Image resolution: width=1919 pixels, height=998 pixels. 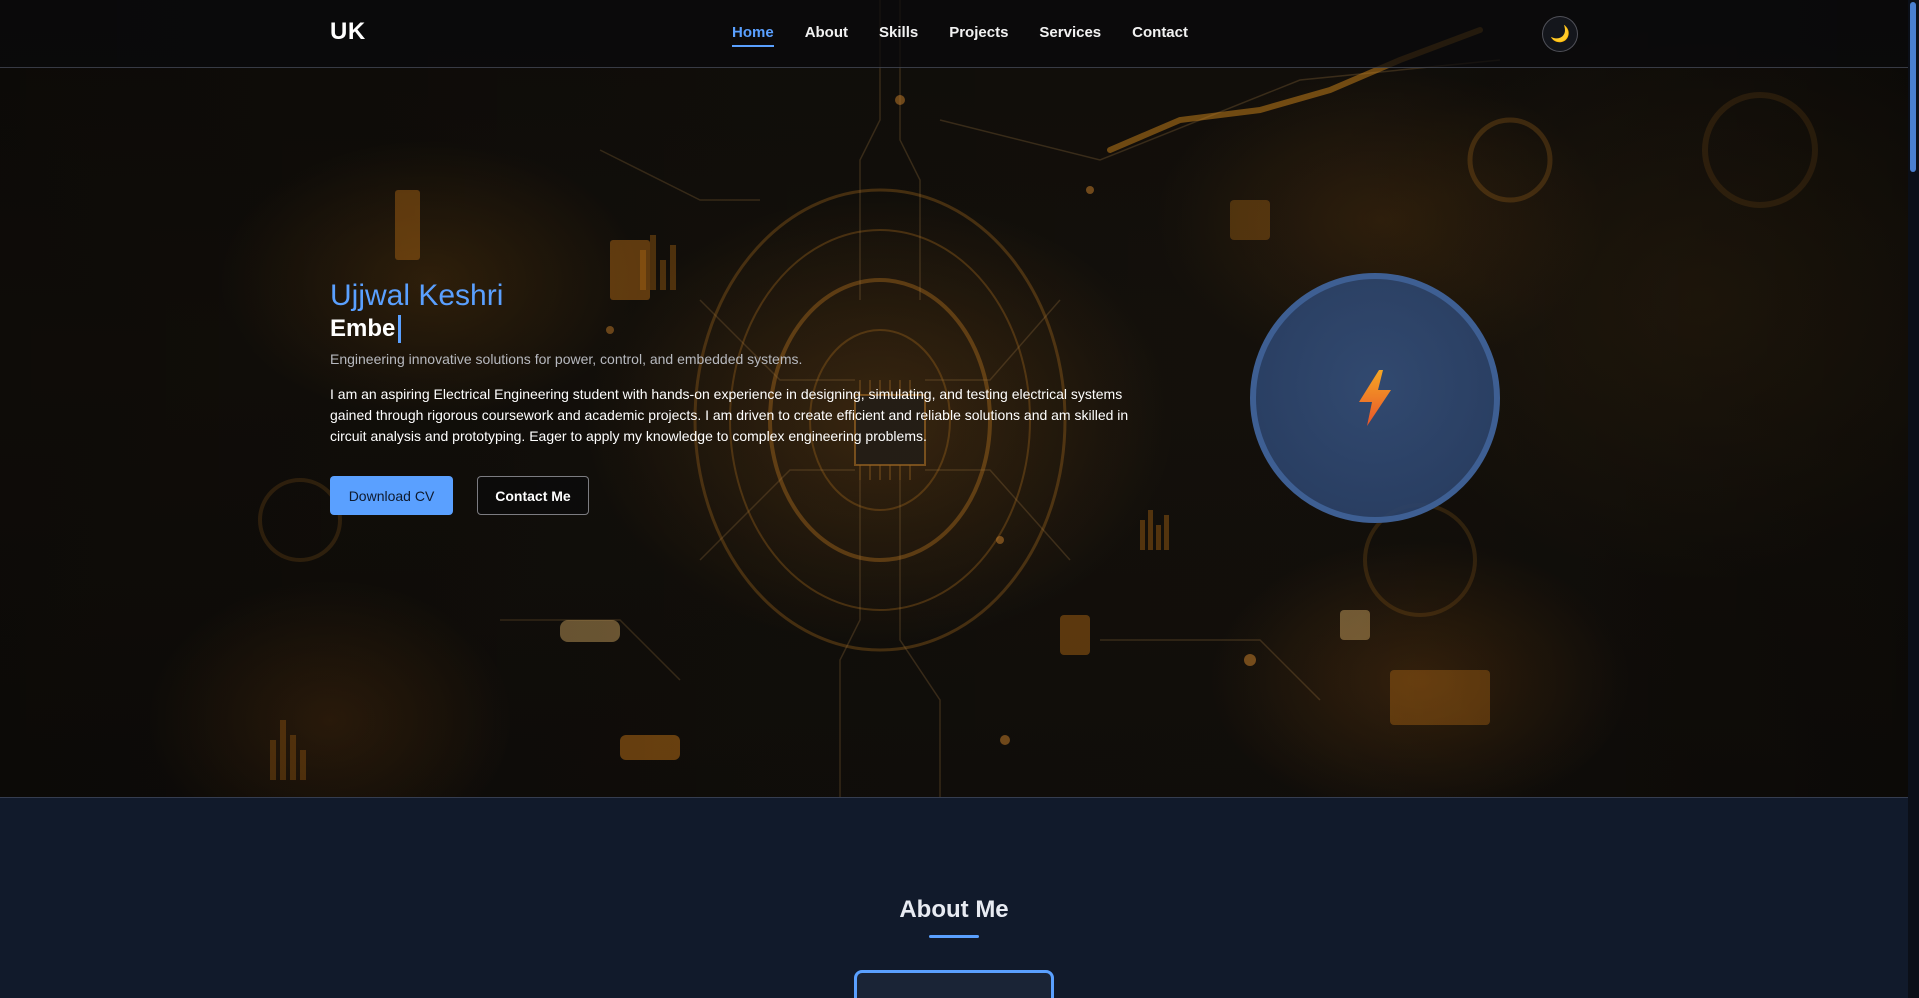 I want to click on nav-link-projects: Projects, so click(x=978, y=35).